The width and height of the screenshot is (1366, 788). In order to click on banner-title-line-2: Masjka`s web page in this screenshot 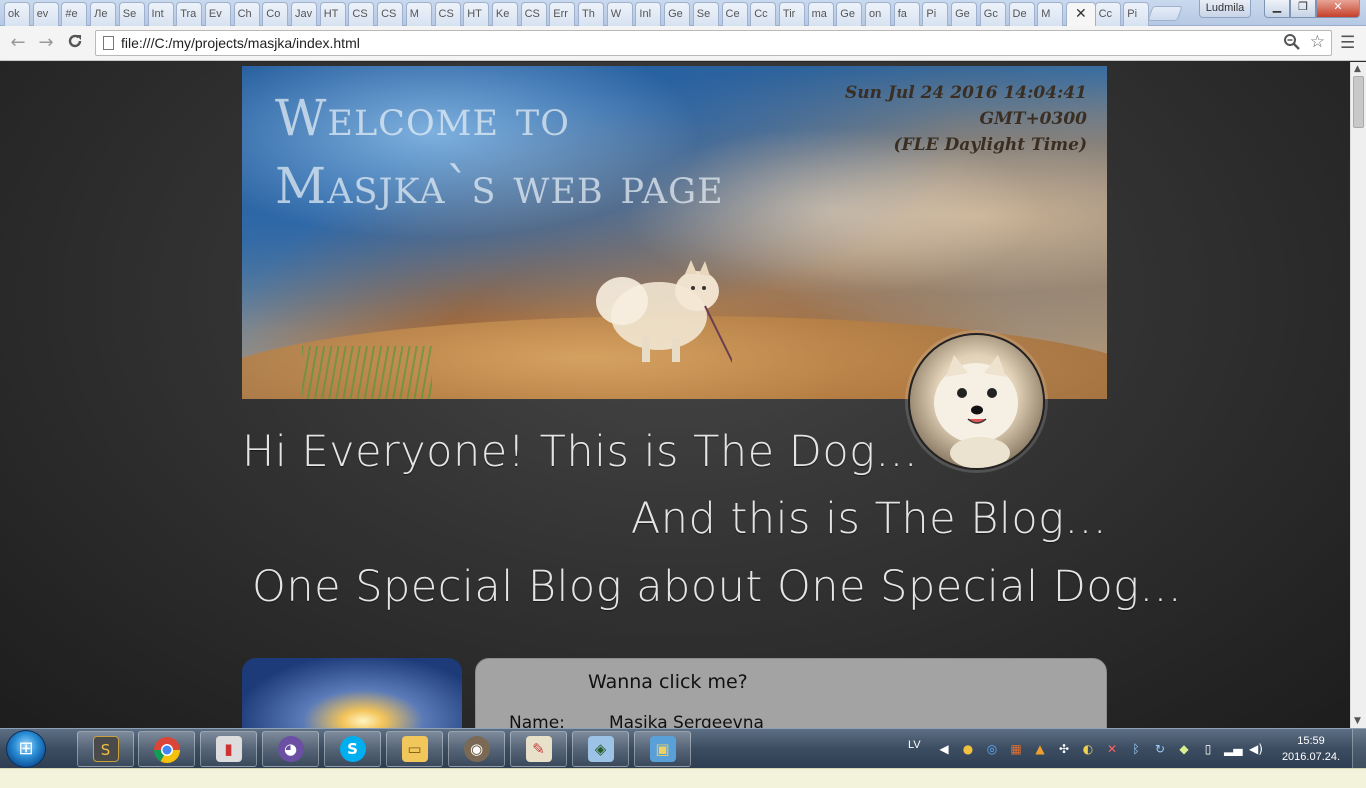, I will do `click(499, 186)`.